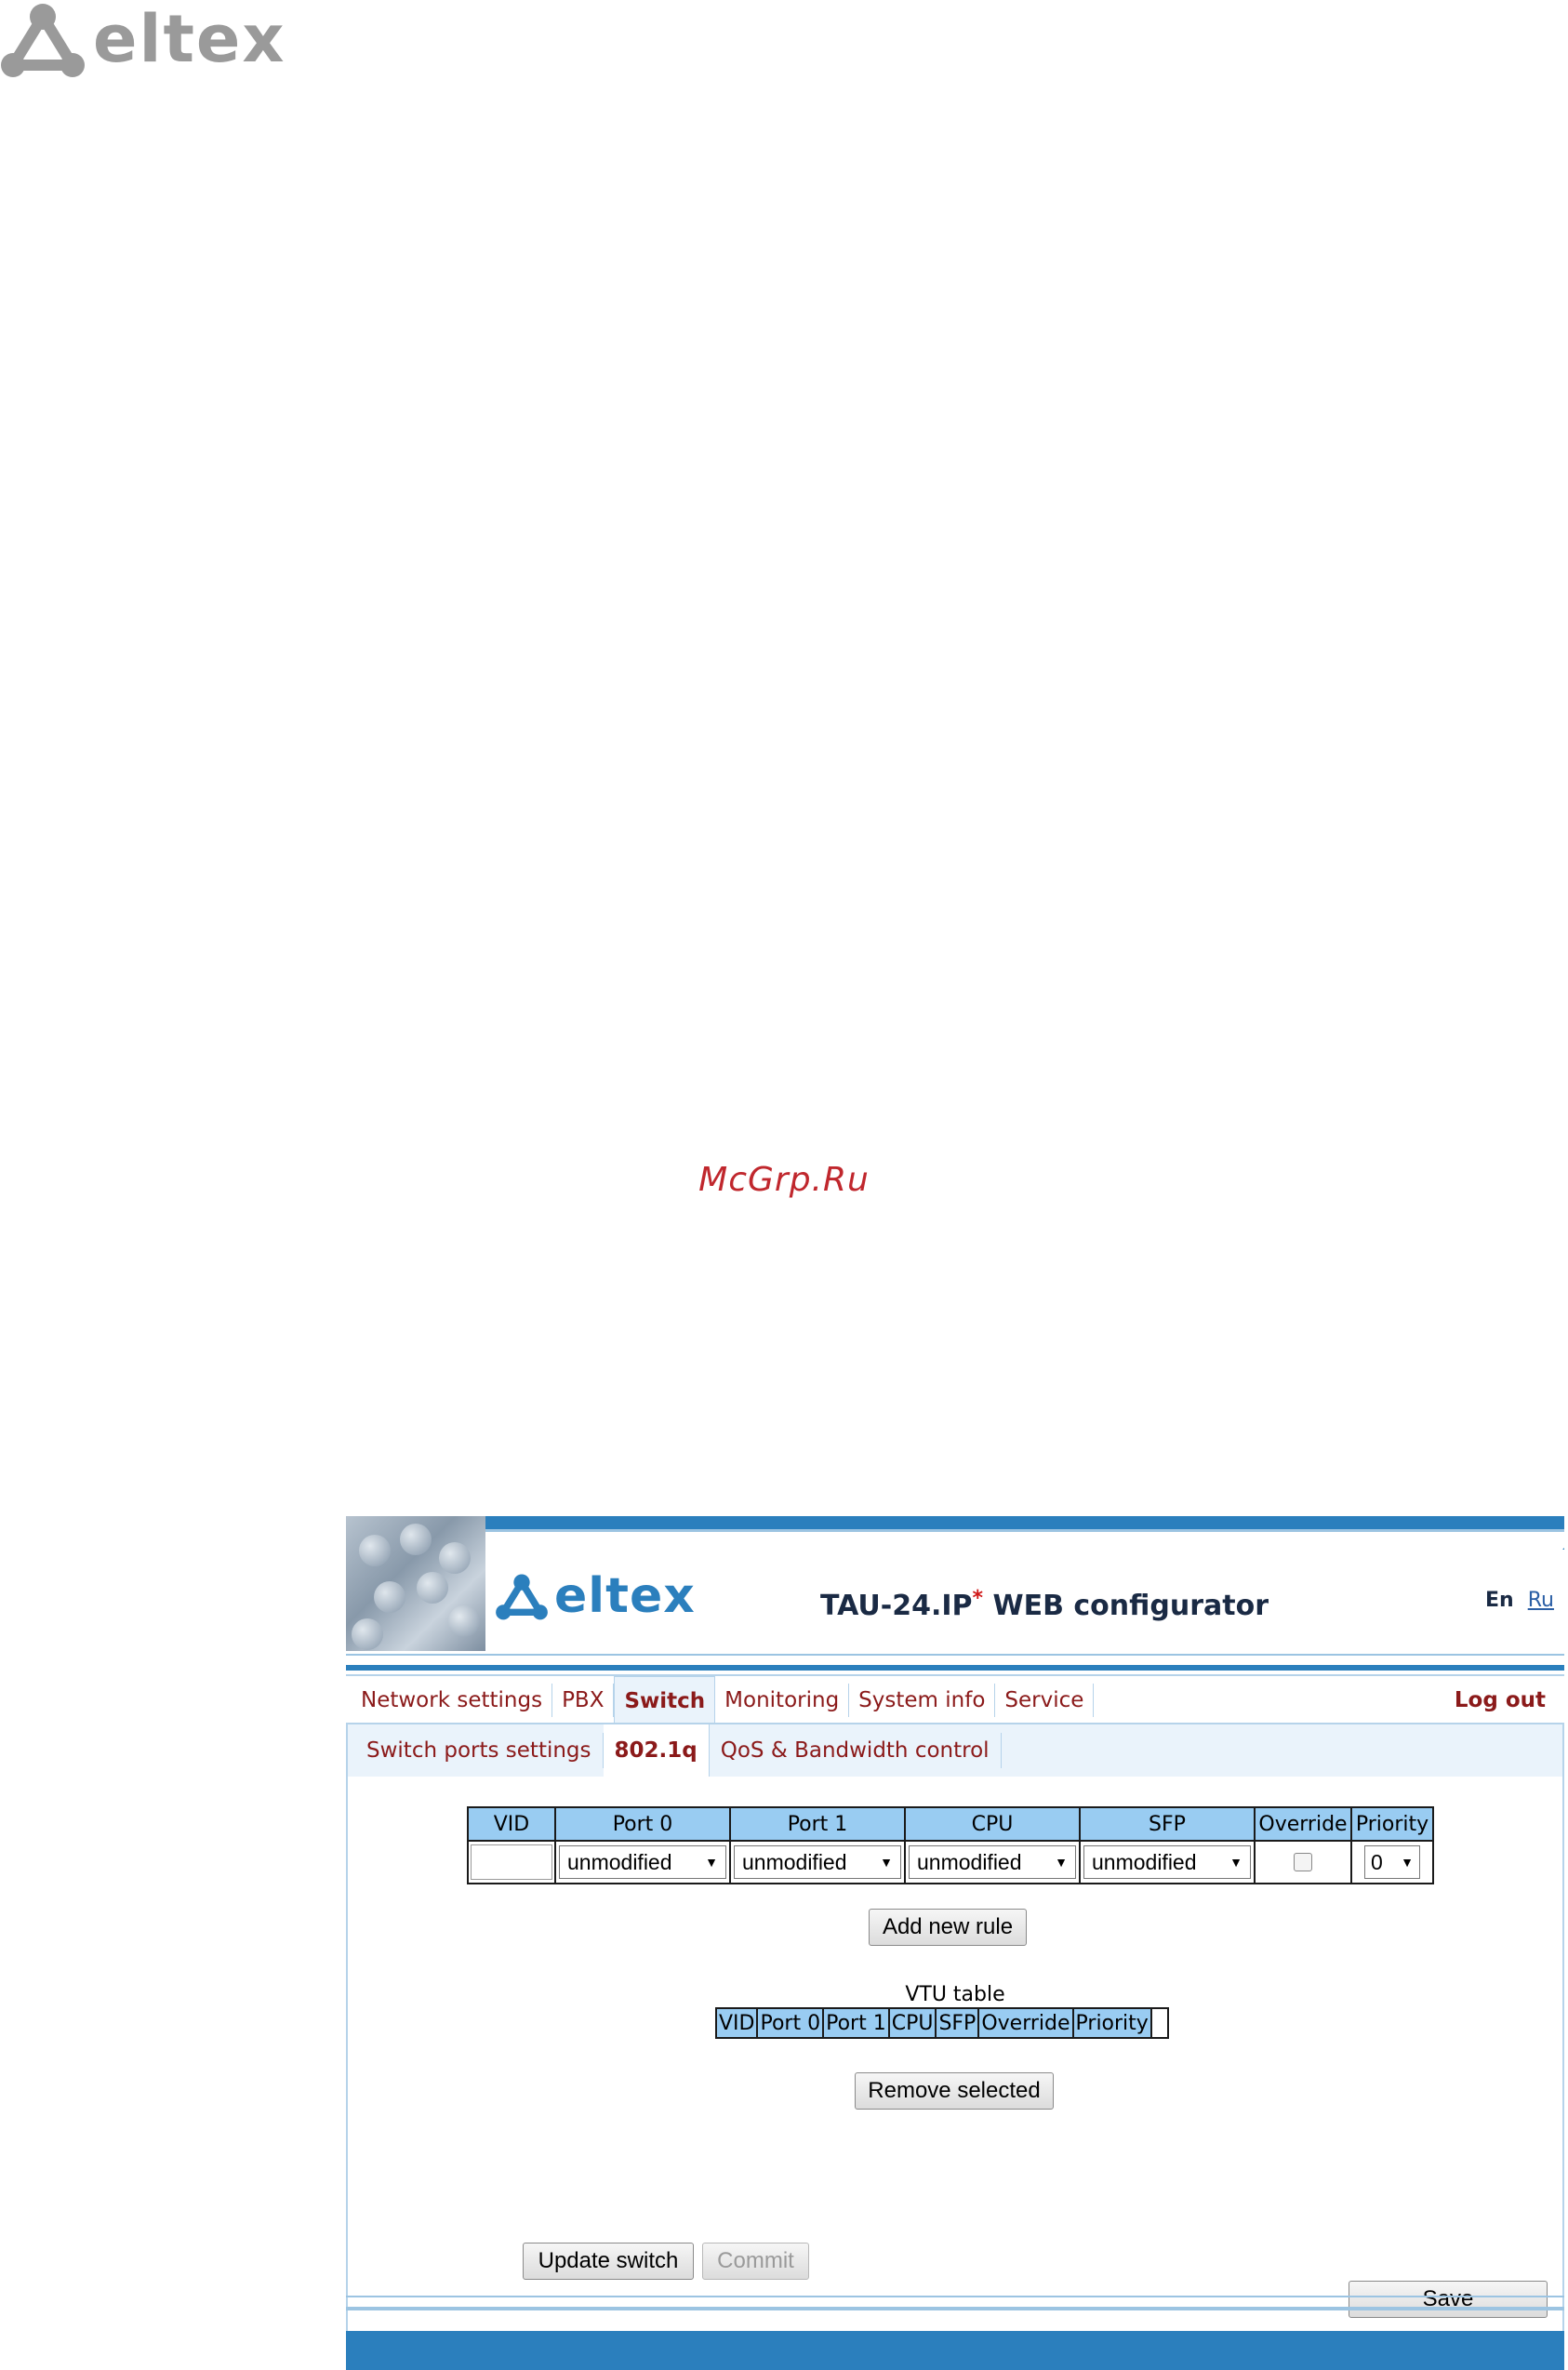 This screenshot has height=2370, width=1568. I want to click on col-priority: Priority, so click(1392, 1824).